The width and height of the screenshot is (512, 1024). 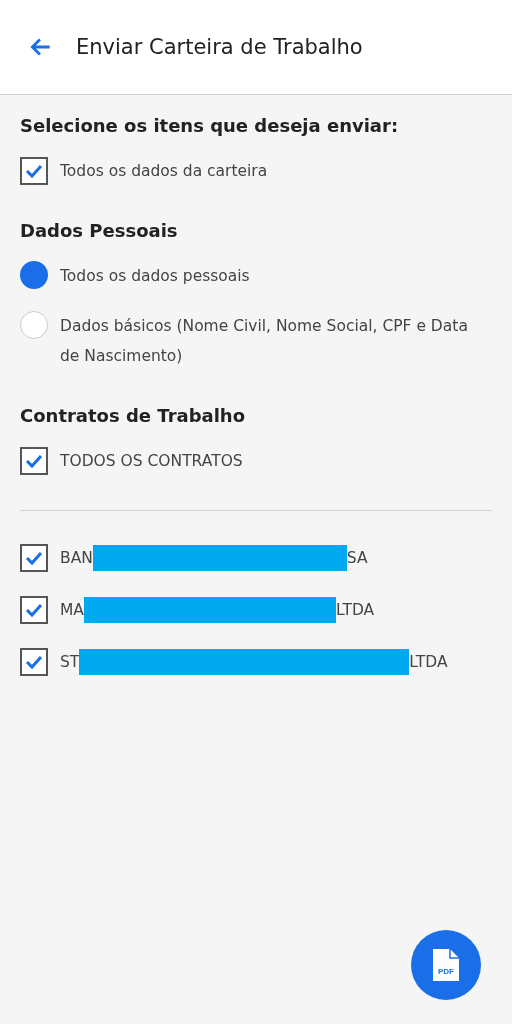 What do you see at coordinates (133, 415) in the screenshot?
I see `section-heading: Contratos de Trabalho` at bounding box center [133, 415].